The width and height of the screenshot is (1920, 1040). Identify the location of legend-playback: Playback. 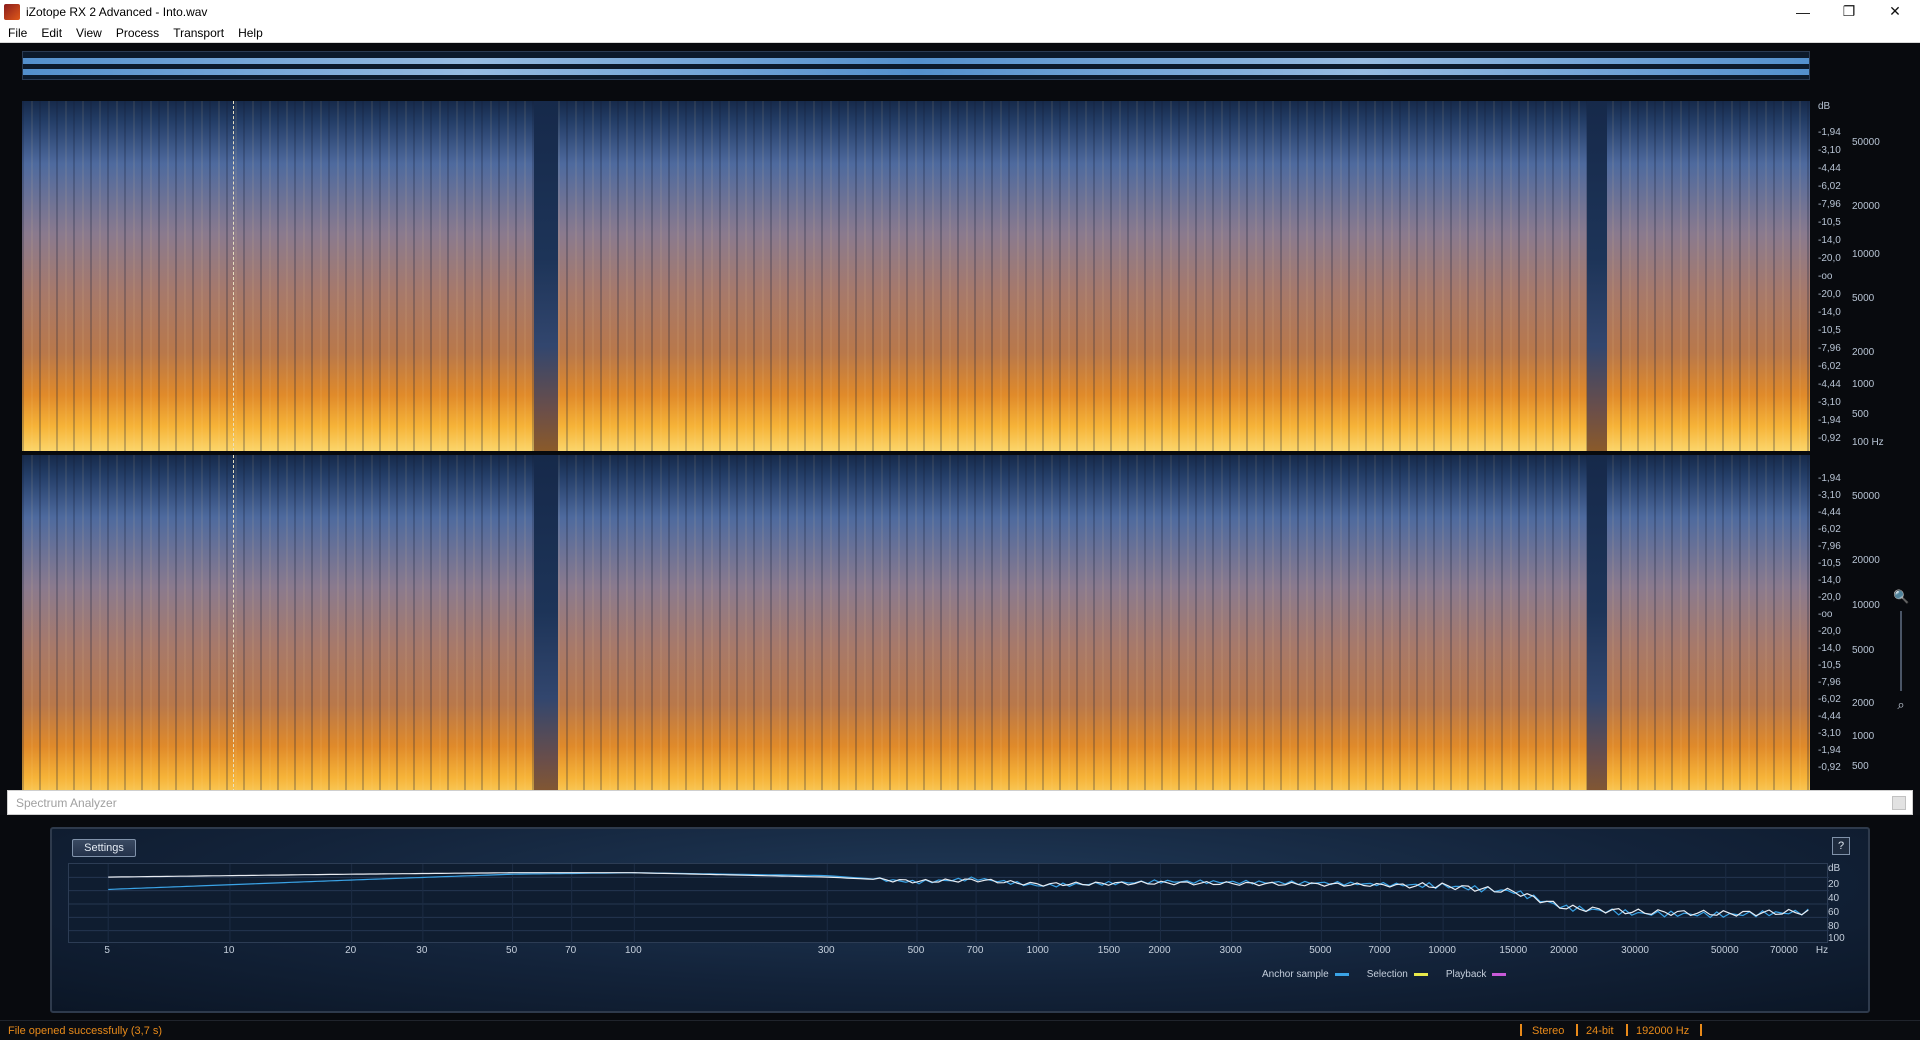
(1476, 974).